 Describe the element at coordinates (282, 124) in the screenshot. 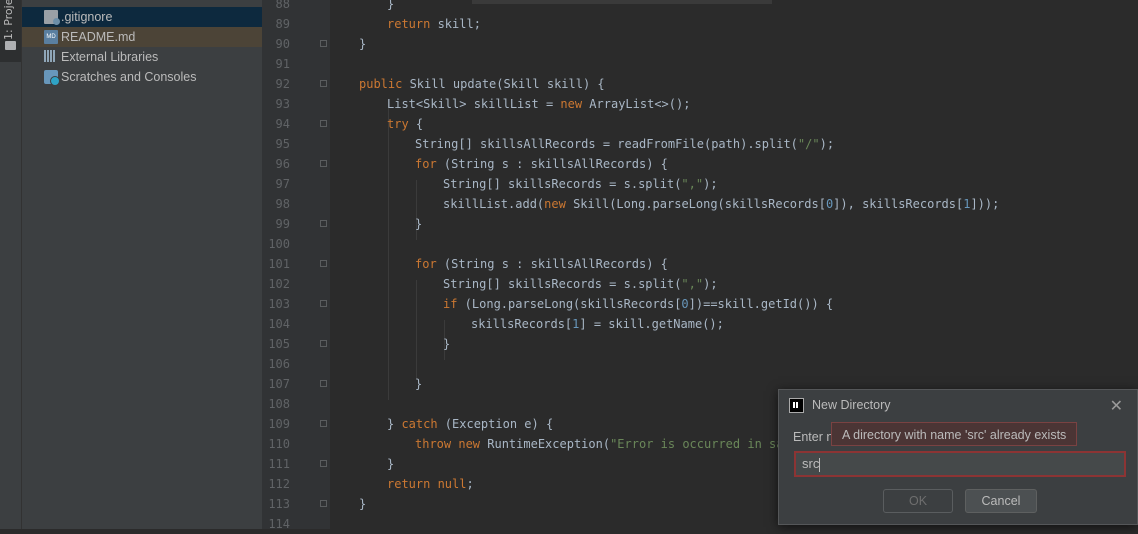

I see `line-number: 94` at that location.